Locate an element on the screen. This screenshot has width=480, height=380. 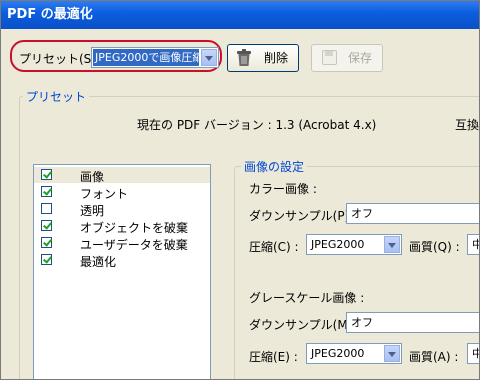
list-item-label: 最適化 is located at coordinates (98, 262).